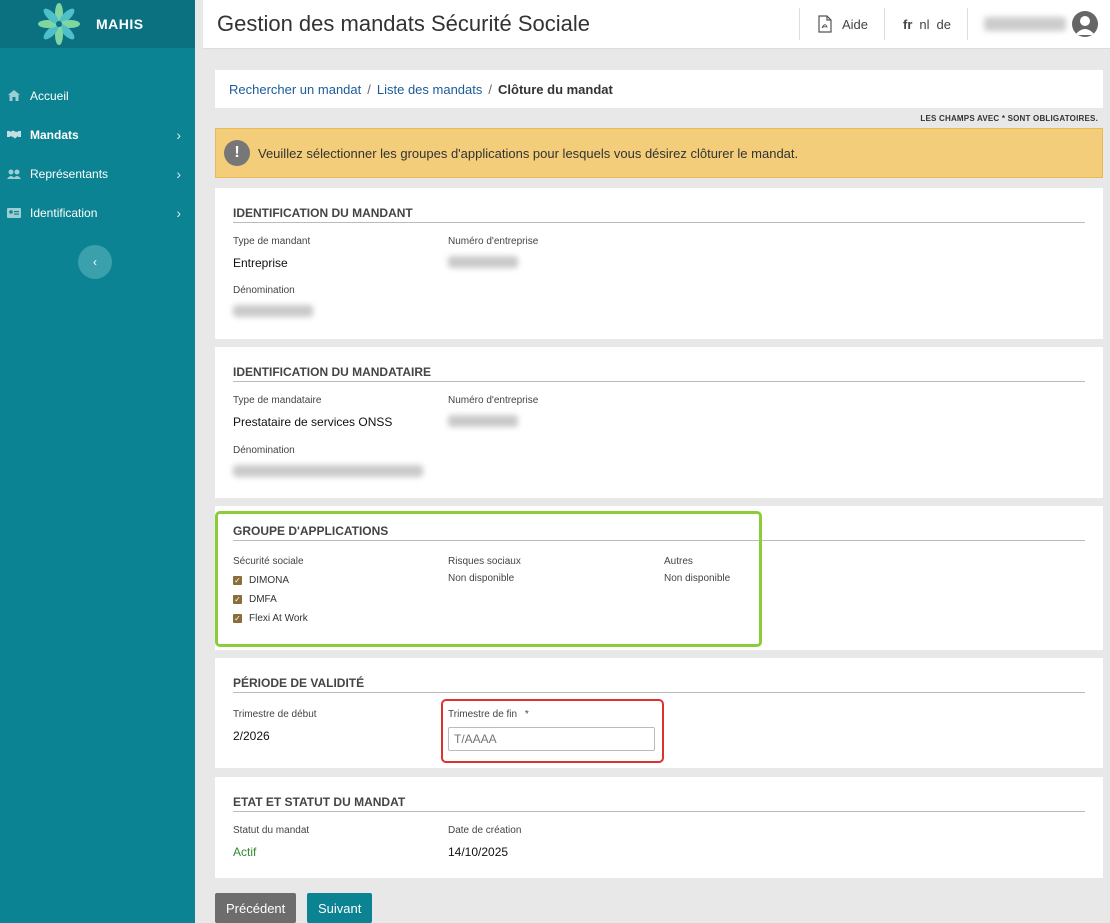 Image resolution: width=1110 pixels, height=923 pixels. What do you see at coordinates (855, 24) in the screenshot?
I see `help-label: Aide` at bounding box center [855, 24].